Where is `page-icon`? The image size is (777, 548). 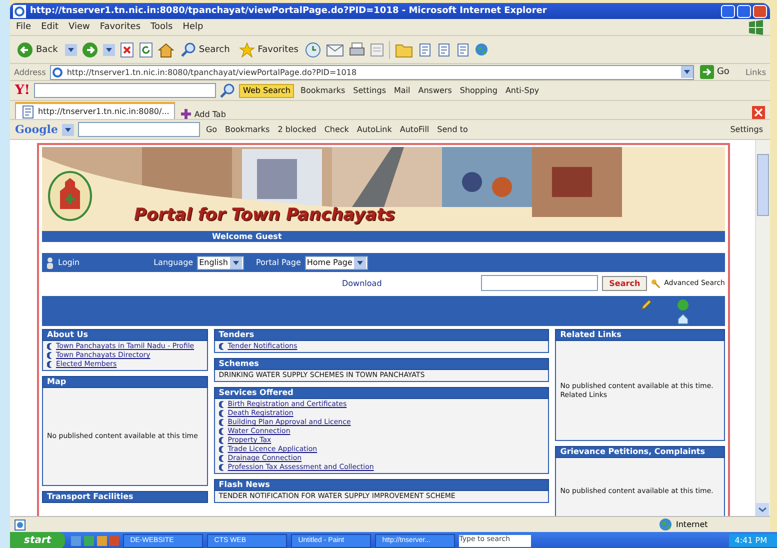 page-icon is located at coordinates (28, 111).